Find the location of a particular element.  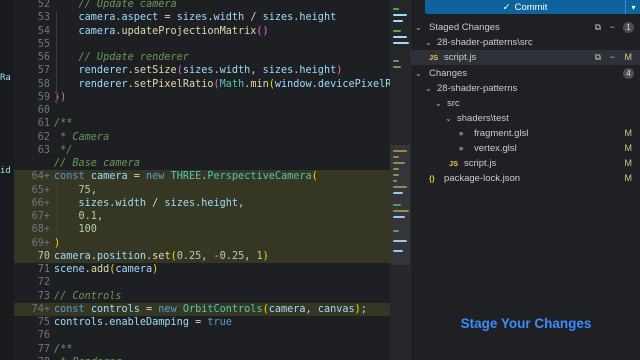

line-number: 72 is located at coordinates (43, 283).